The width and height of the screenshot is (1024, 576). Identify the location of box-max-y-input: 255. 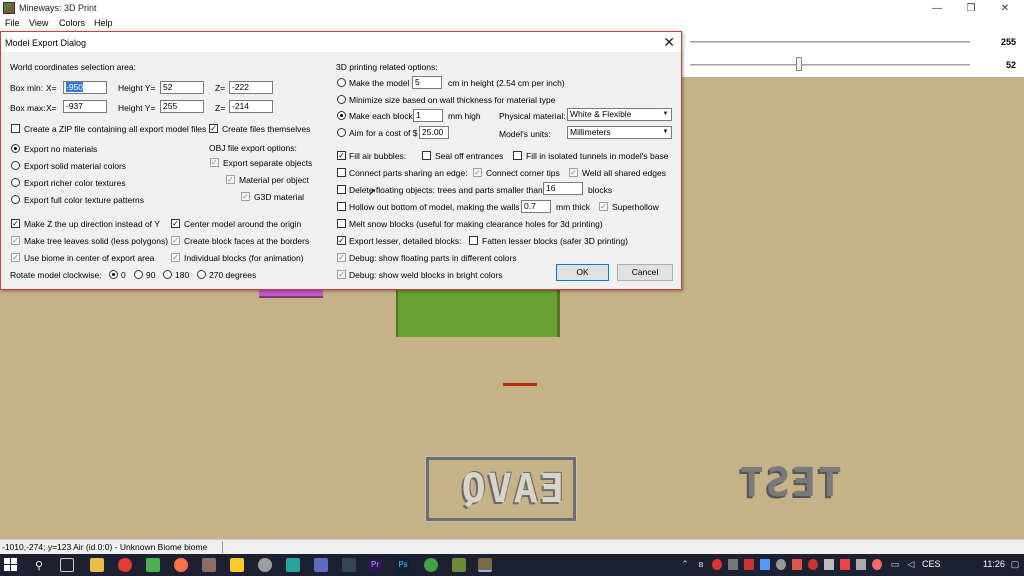
(182, 106).